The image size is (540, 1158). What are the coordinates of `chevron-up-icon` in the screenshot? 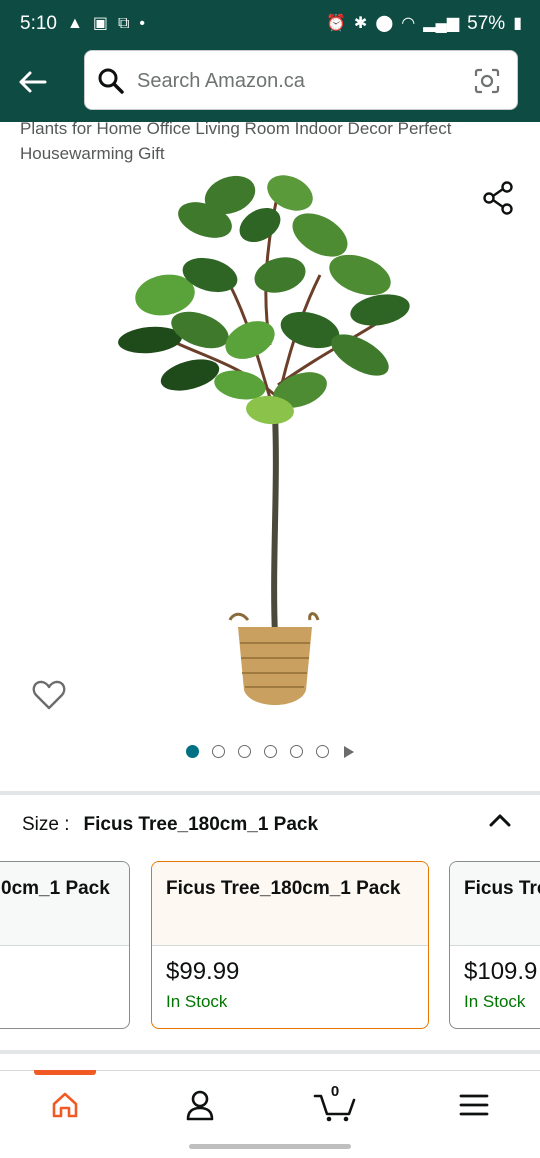 It's located at (500, 820).